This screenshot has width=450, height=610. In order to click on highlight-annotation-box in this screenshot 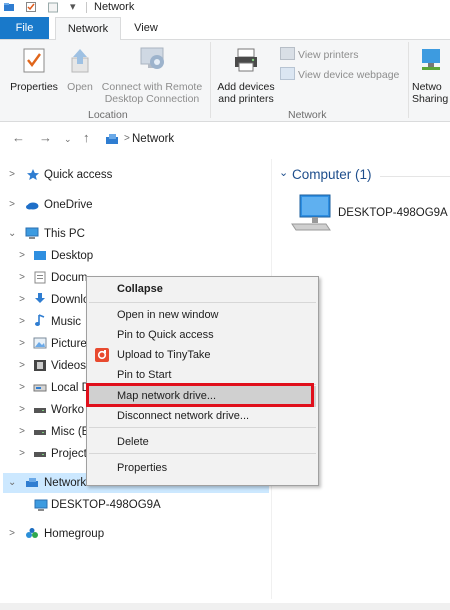, I will do `click(200, 395)`.